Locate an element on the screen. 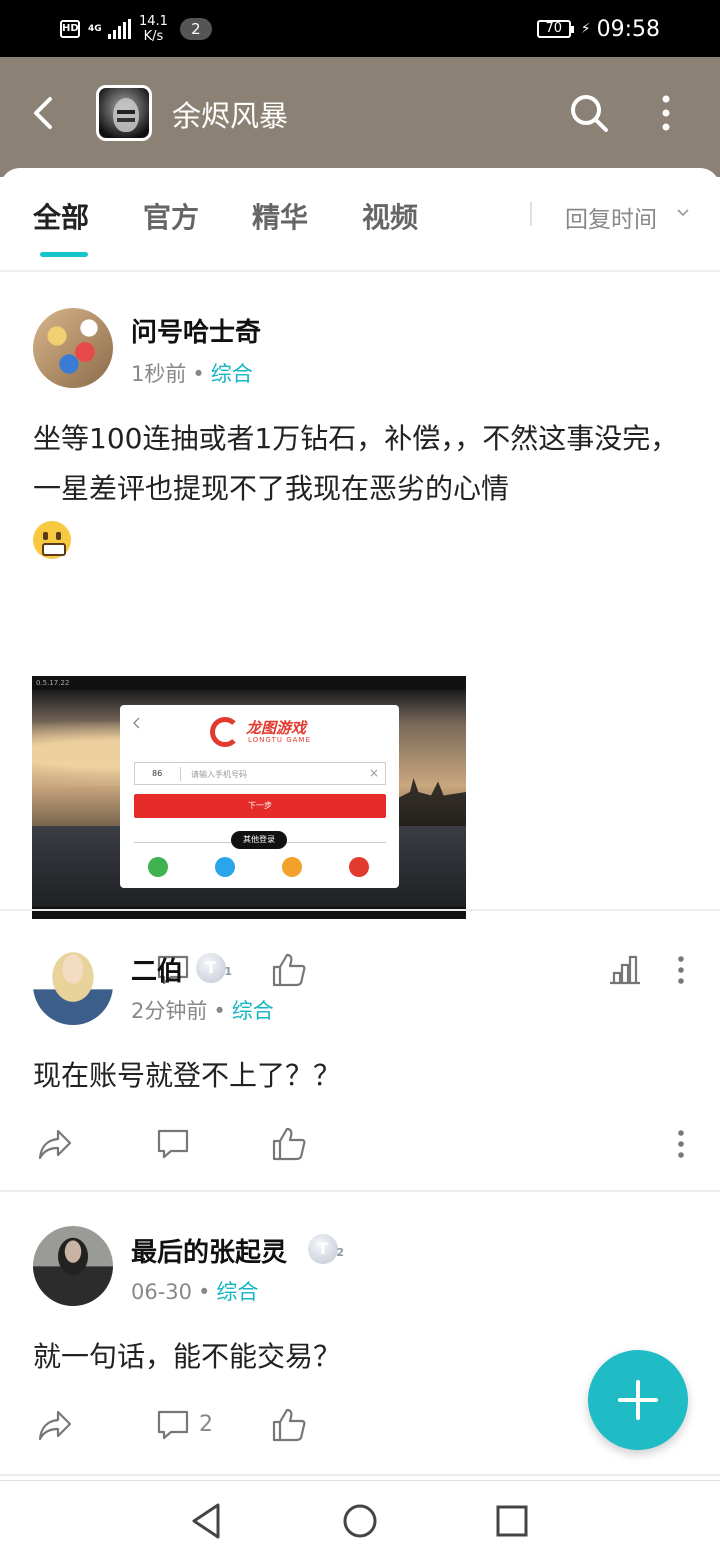  nav-home-icon is located at coordinates (360, 1521).